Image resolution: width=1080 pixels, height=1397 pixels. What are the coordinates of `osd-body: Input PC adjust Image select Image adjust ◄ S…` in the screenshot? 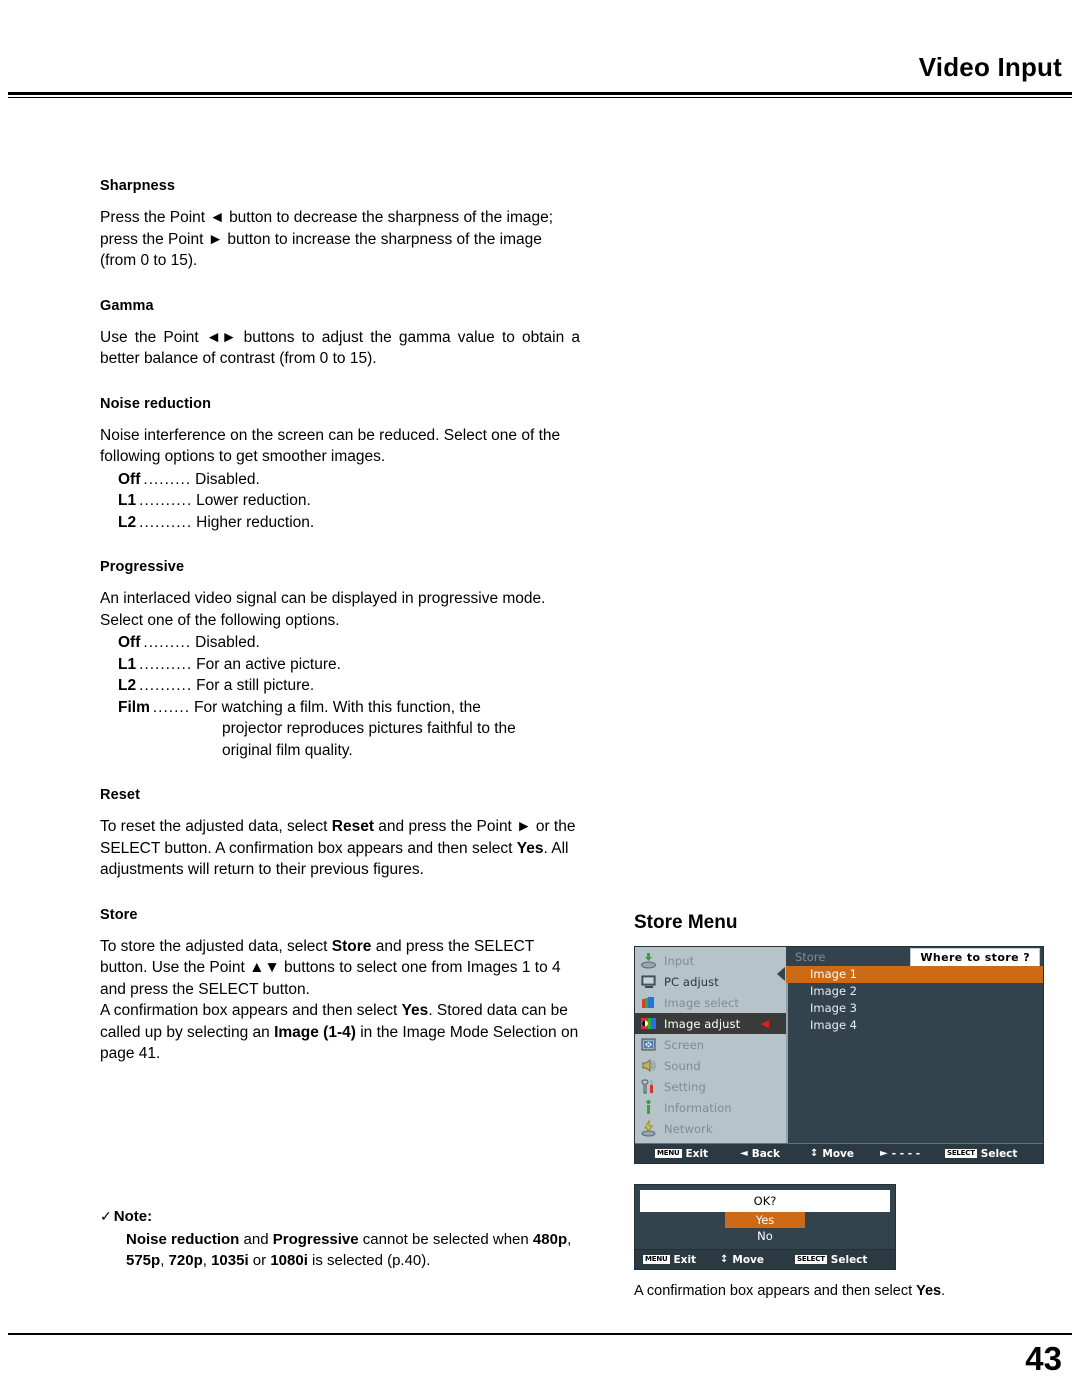 It's located at (839, 1045).